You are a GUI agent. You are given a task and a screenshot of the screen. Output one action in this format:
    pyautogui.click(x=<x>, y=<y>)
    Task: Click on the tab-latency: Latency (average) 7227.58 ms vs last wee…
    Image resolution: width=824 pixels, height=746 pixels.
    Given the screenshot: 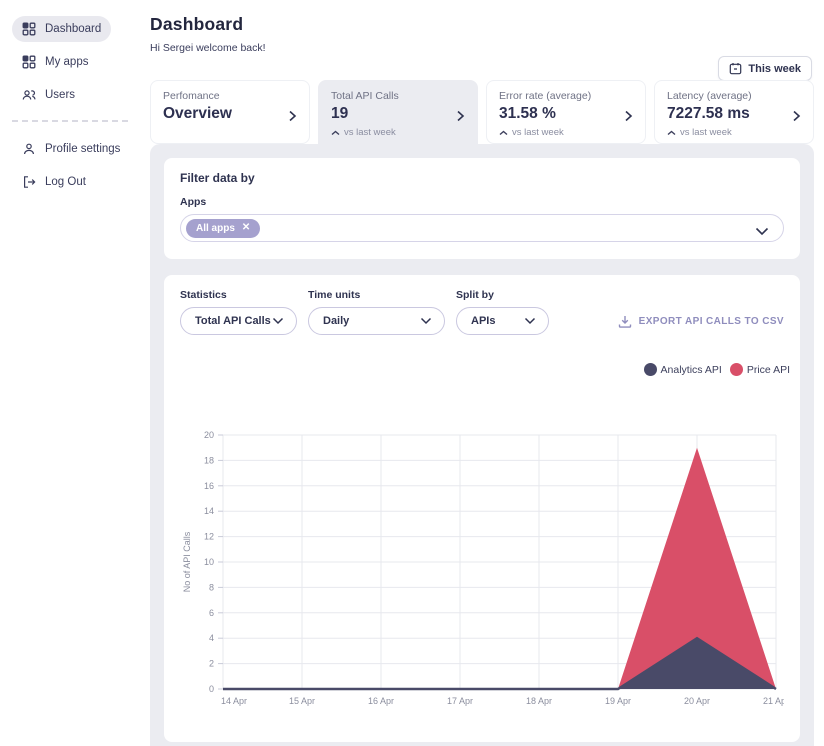 What is the action you would take?
    pyautogui.click(x=734, y=112)
    